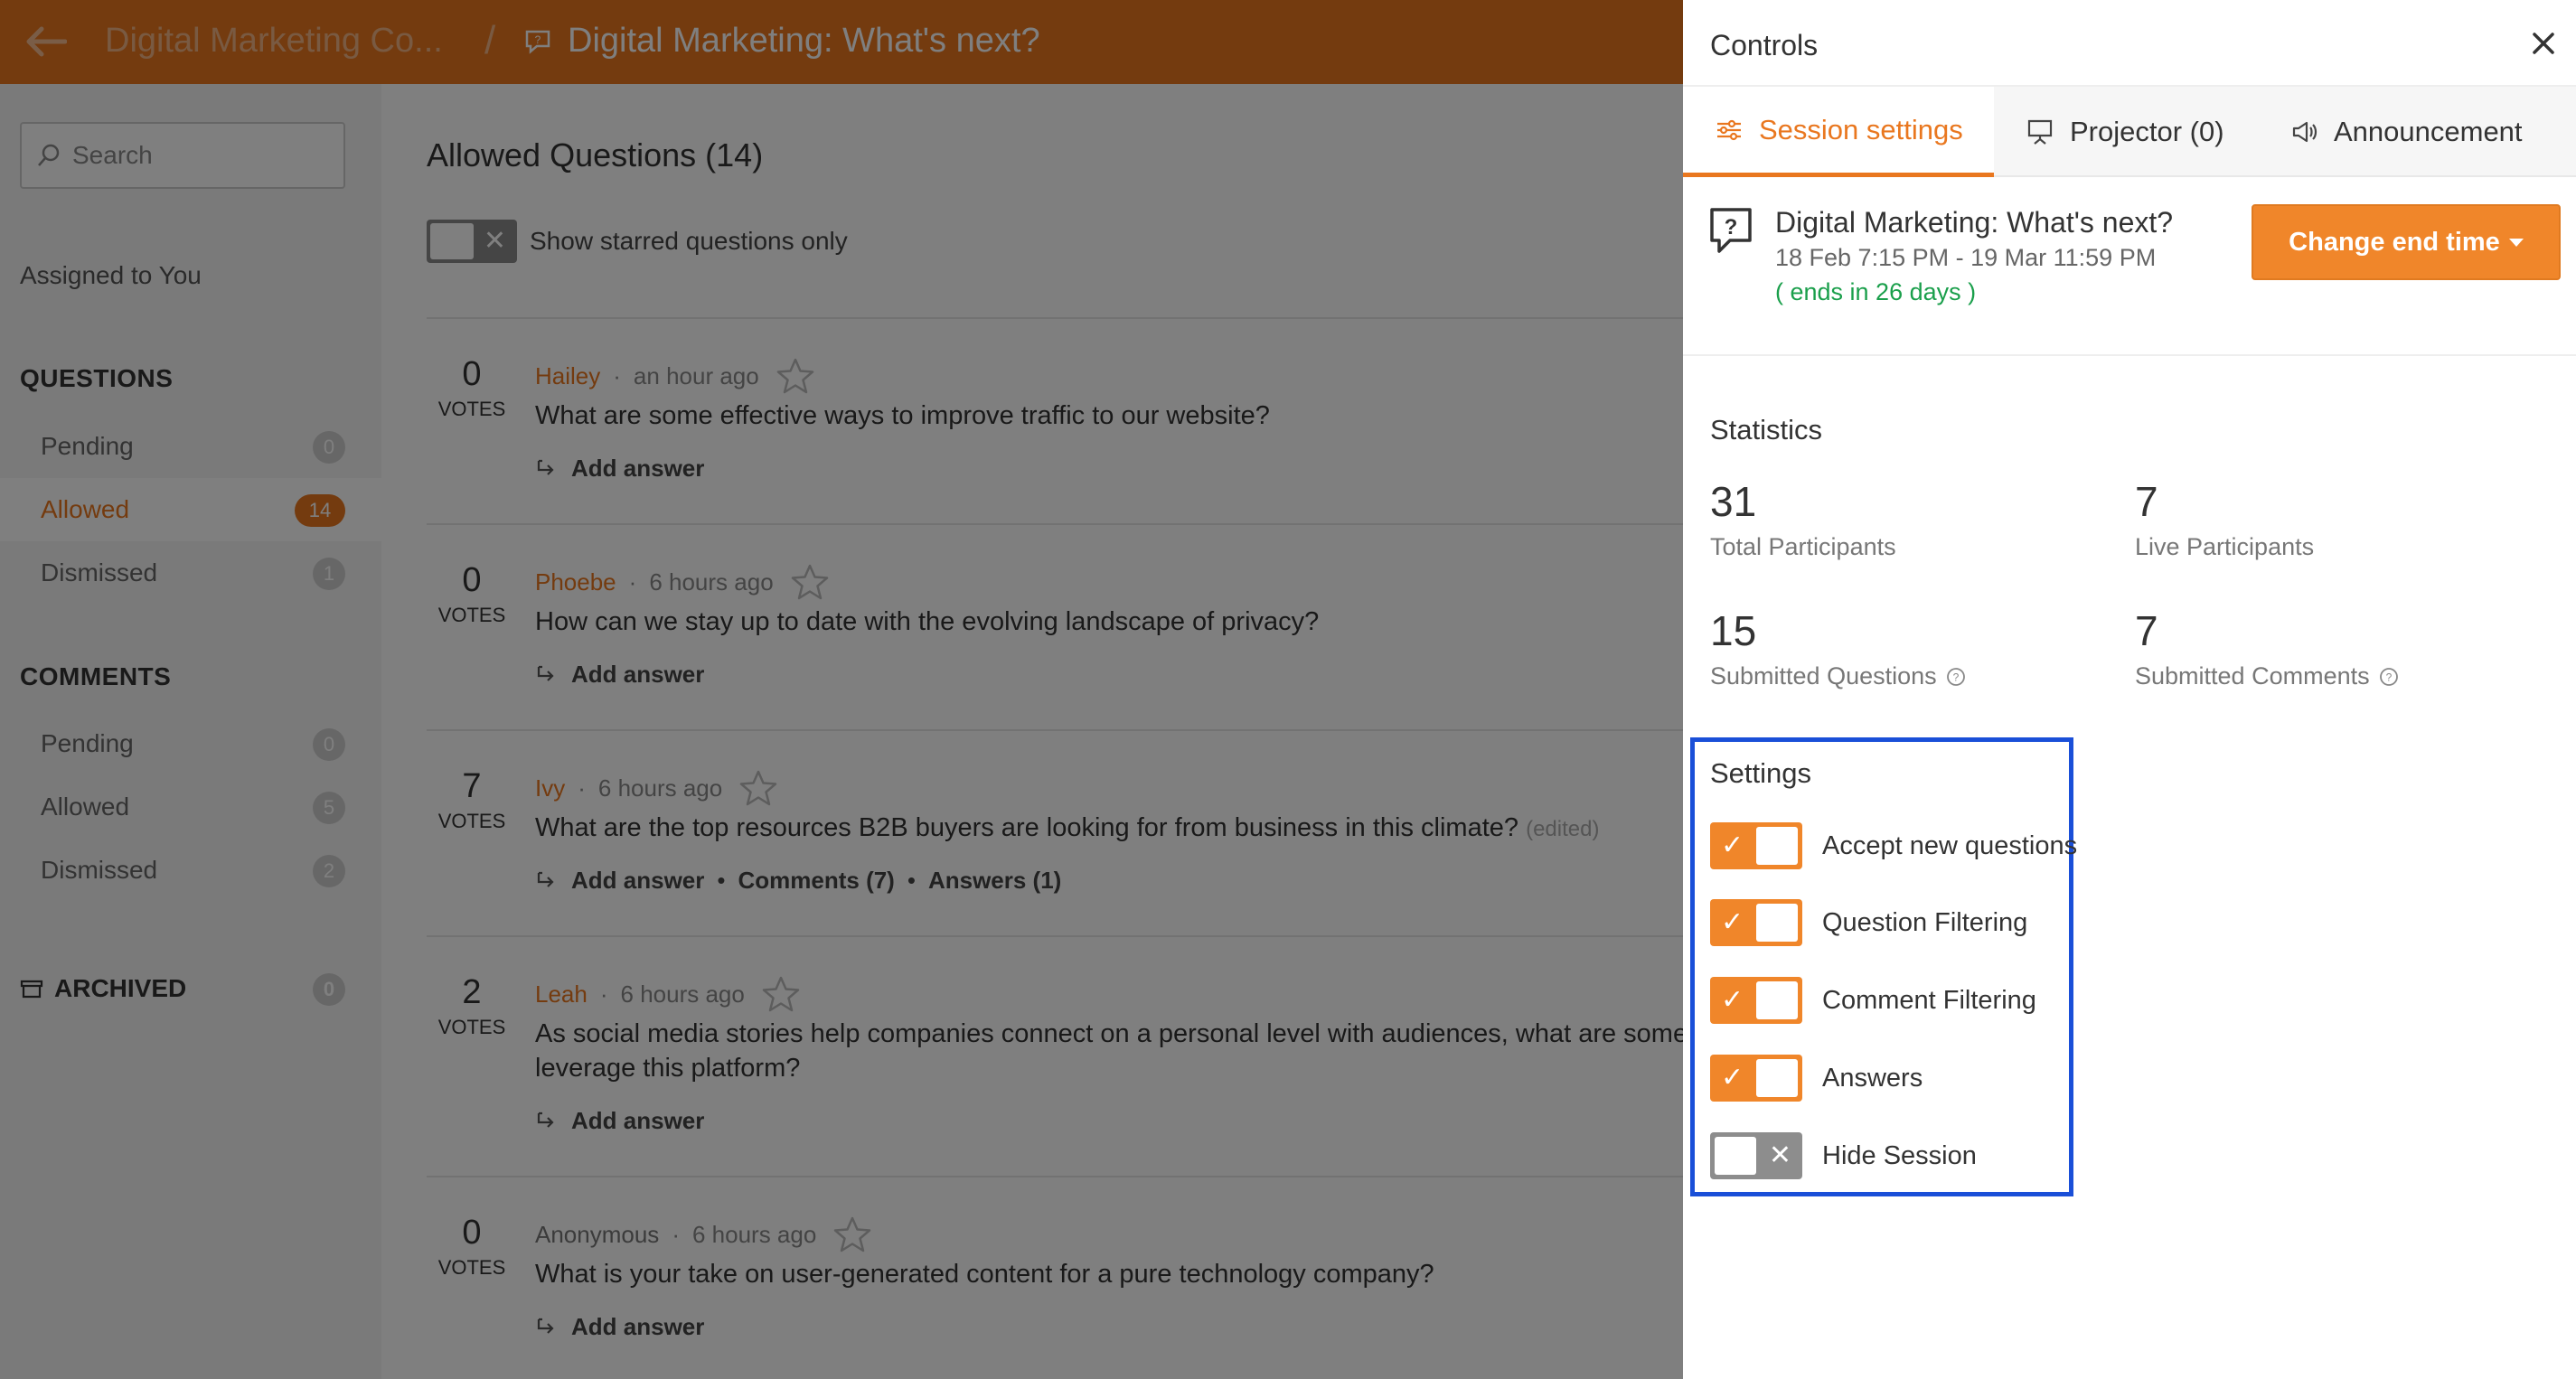 The width and height of the screenshot is (2576, 1379). I want to click on setting-label: Question Filtering, so click(1925, 922).